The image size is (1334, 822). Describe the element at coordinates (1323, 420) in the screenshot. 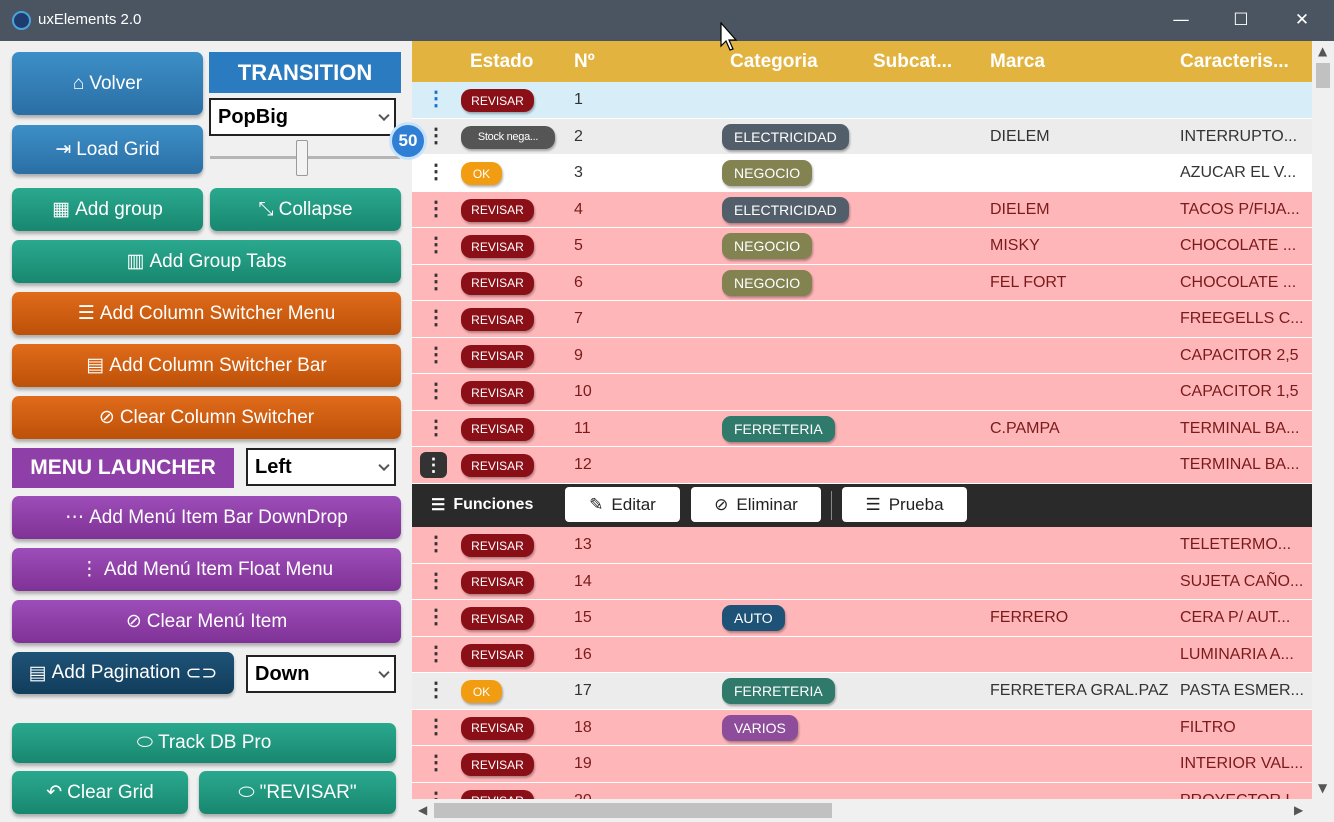

I see `vertical-scrollbar: ▲ ▼` at that location.